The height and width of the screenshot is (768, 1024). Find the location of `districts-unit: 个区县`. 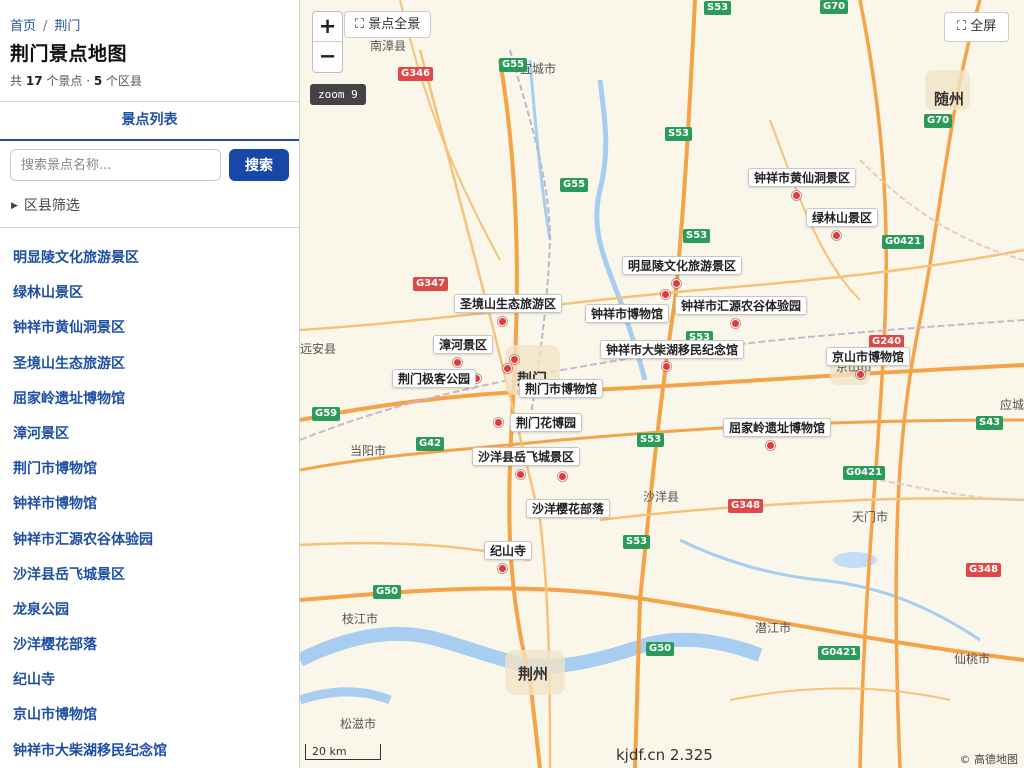

districts-unit: 个区县 is located at coordinates (124, 81).